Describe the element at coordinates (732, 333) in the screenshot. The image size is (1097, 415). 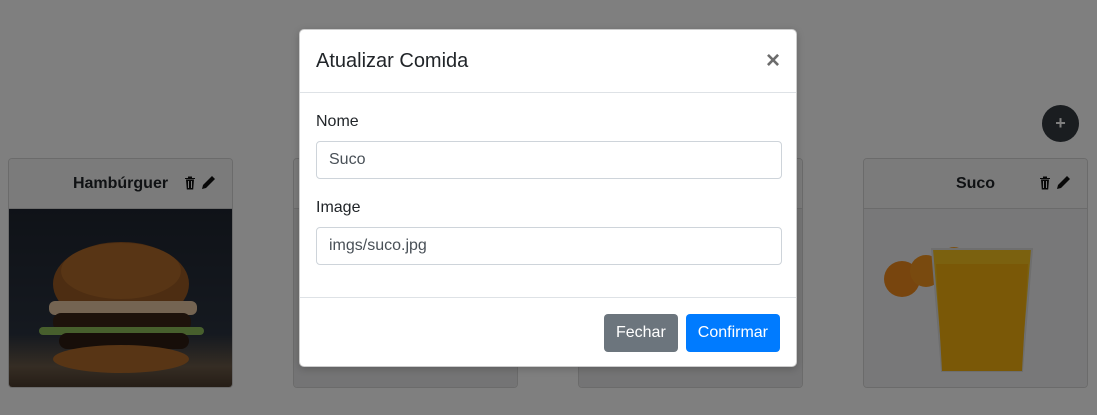
I see `confirm-button: Confirmar` at that location.